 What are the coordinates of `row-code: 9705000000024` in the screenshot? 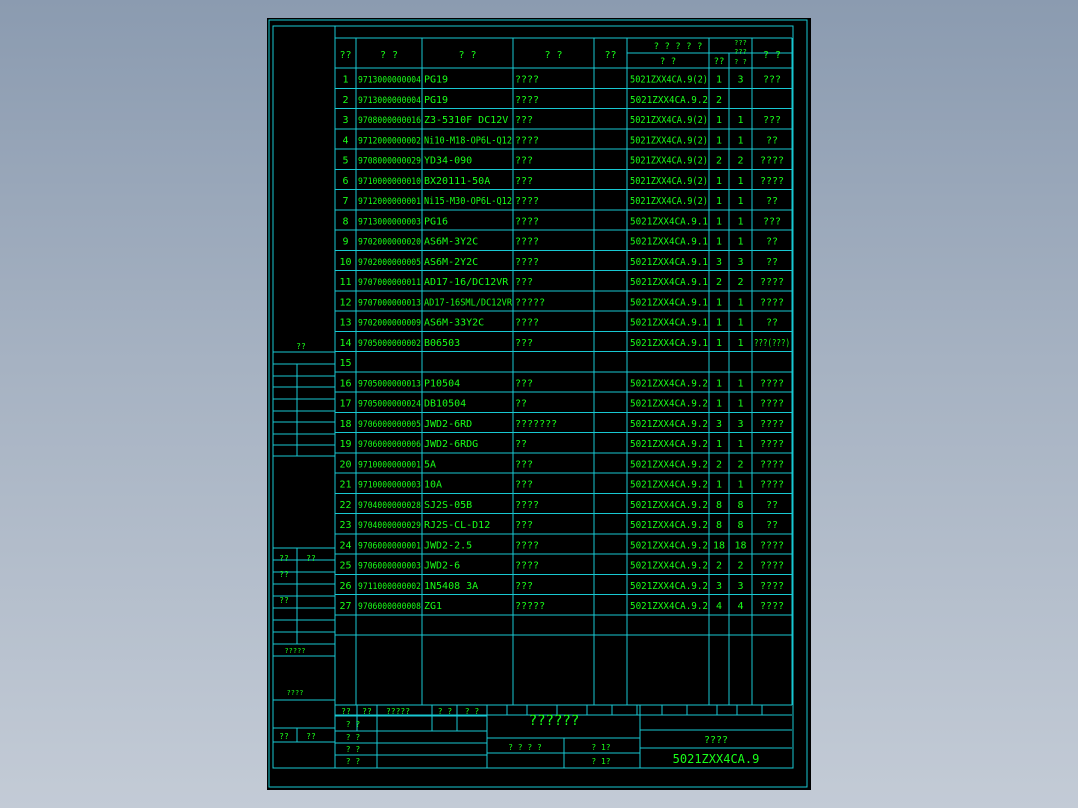 It's located at (389, 405).